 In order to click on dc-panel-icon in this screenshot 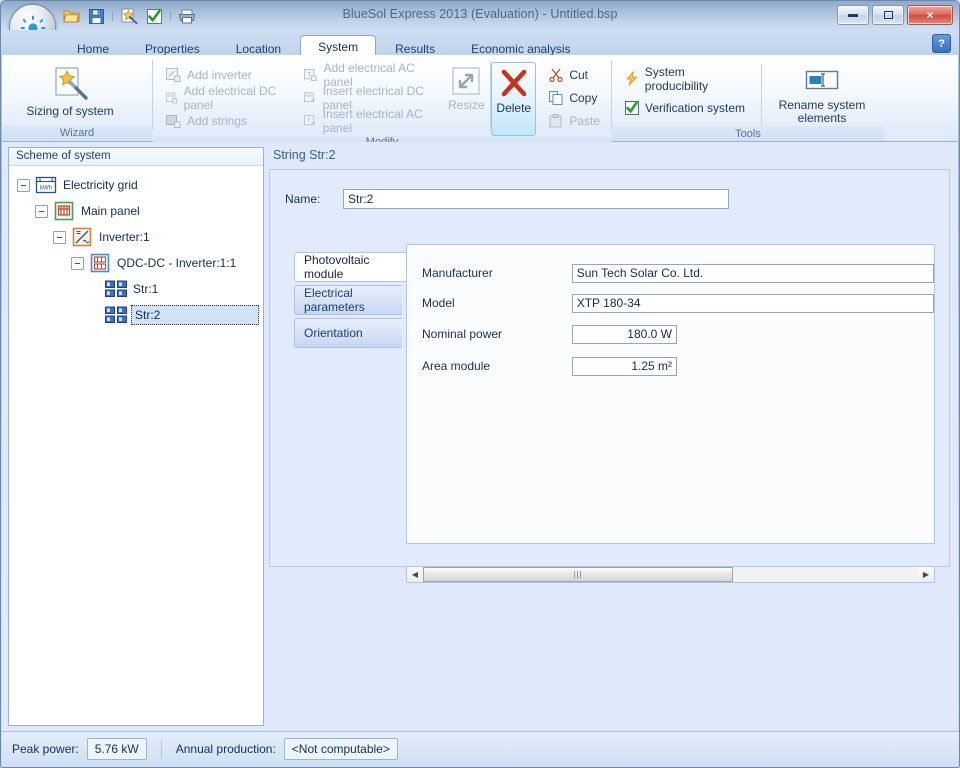, I will do `click(100, 263)`.